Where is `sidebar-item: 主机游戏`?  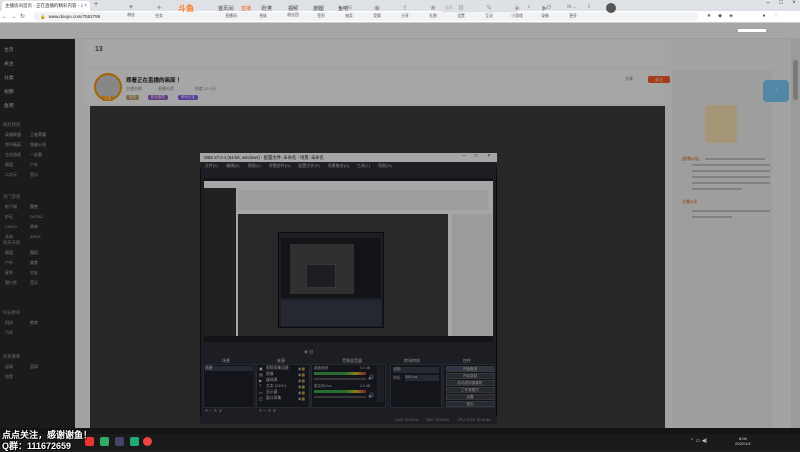 sidebar-item: 主机游戏 is located at coordinates (13, 155).